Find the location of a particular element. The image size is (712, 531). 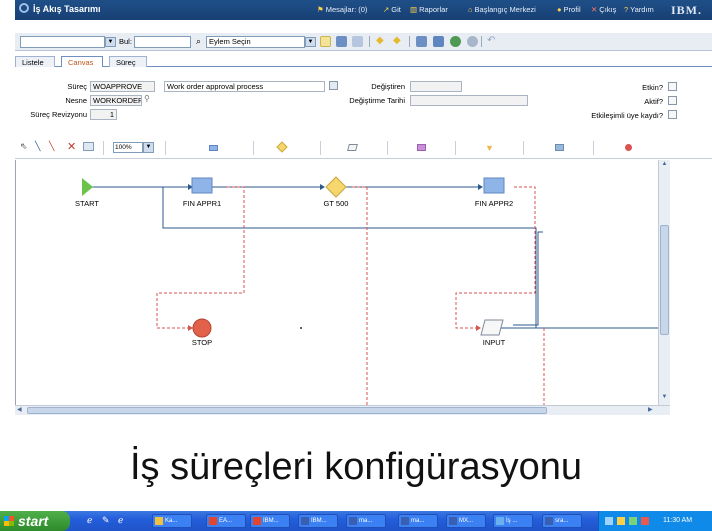

tab-list: Listele is located at coordinates (35, 61).